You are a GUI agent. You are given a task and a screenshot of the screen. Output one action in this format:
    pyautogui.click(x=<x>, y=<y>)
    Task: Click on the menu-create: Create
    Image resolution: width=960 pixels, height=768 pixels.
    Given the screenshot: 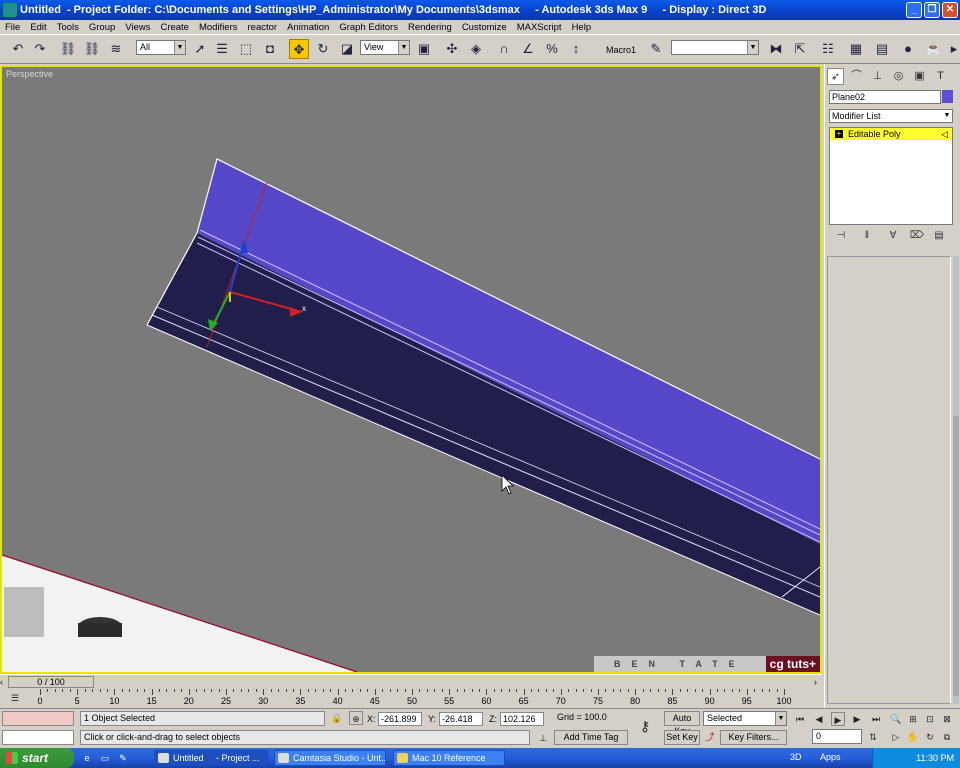 What is the action you would take?
    pyautogui.click(x=174, y=27)
    